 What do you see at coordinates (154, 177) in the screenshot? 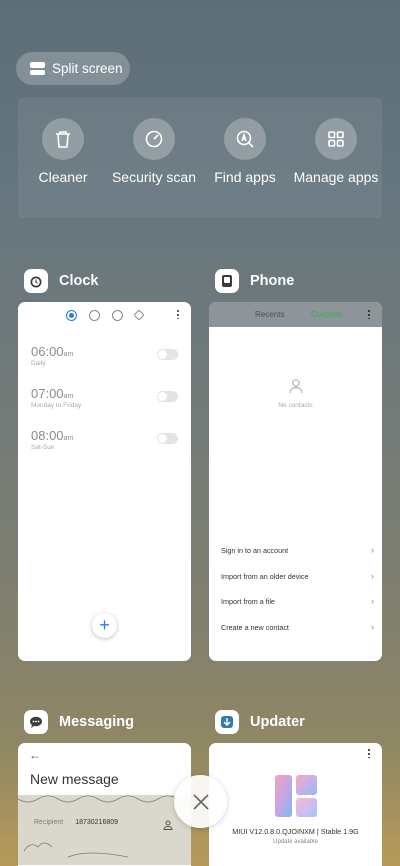
I see `tool-label: Security scan` at bounding box center [154, 177].